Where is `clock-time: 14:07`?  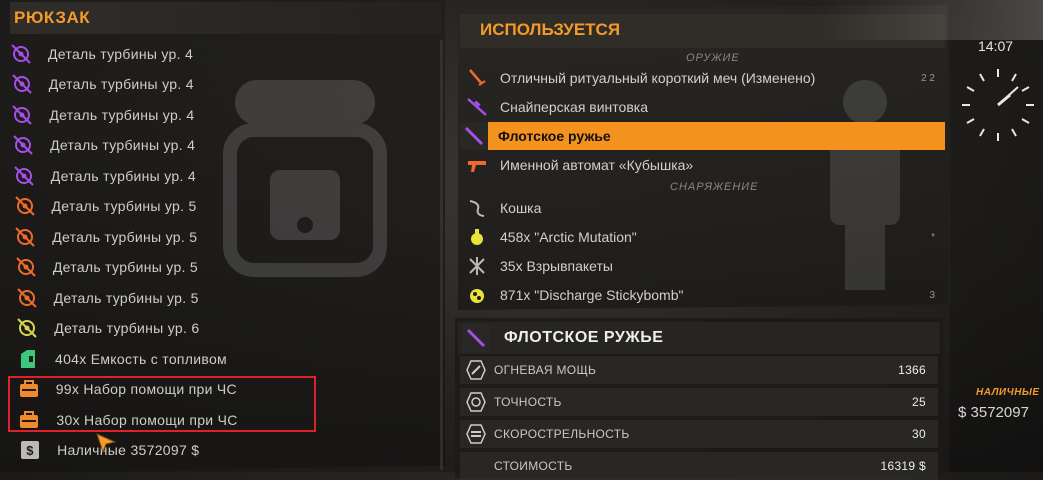
clock-time: 14:07 is located at coordinates (996, 46).